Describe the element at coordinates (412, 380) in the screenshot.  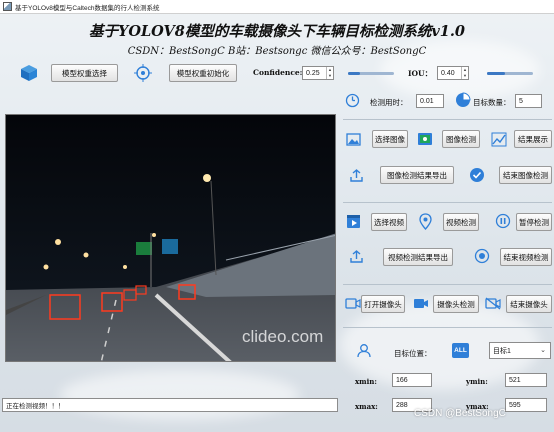
I see `xmin-field: 166` at that location.